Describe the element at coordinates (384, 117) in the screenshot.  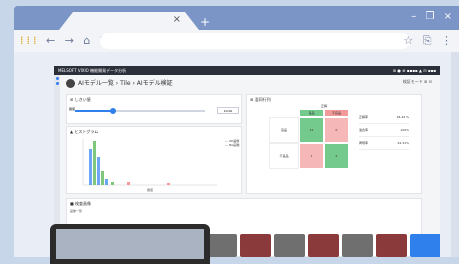
I see `metric-row: 正解率 94.44 %` at that location.